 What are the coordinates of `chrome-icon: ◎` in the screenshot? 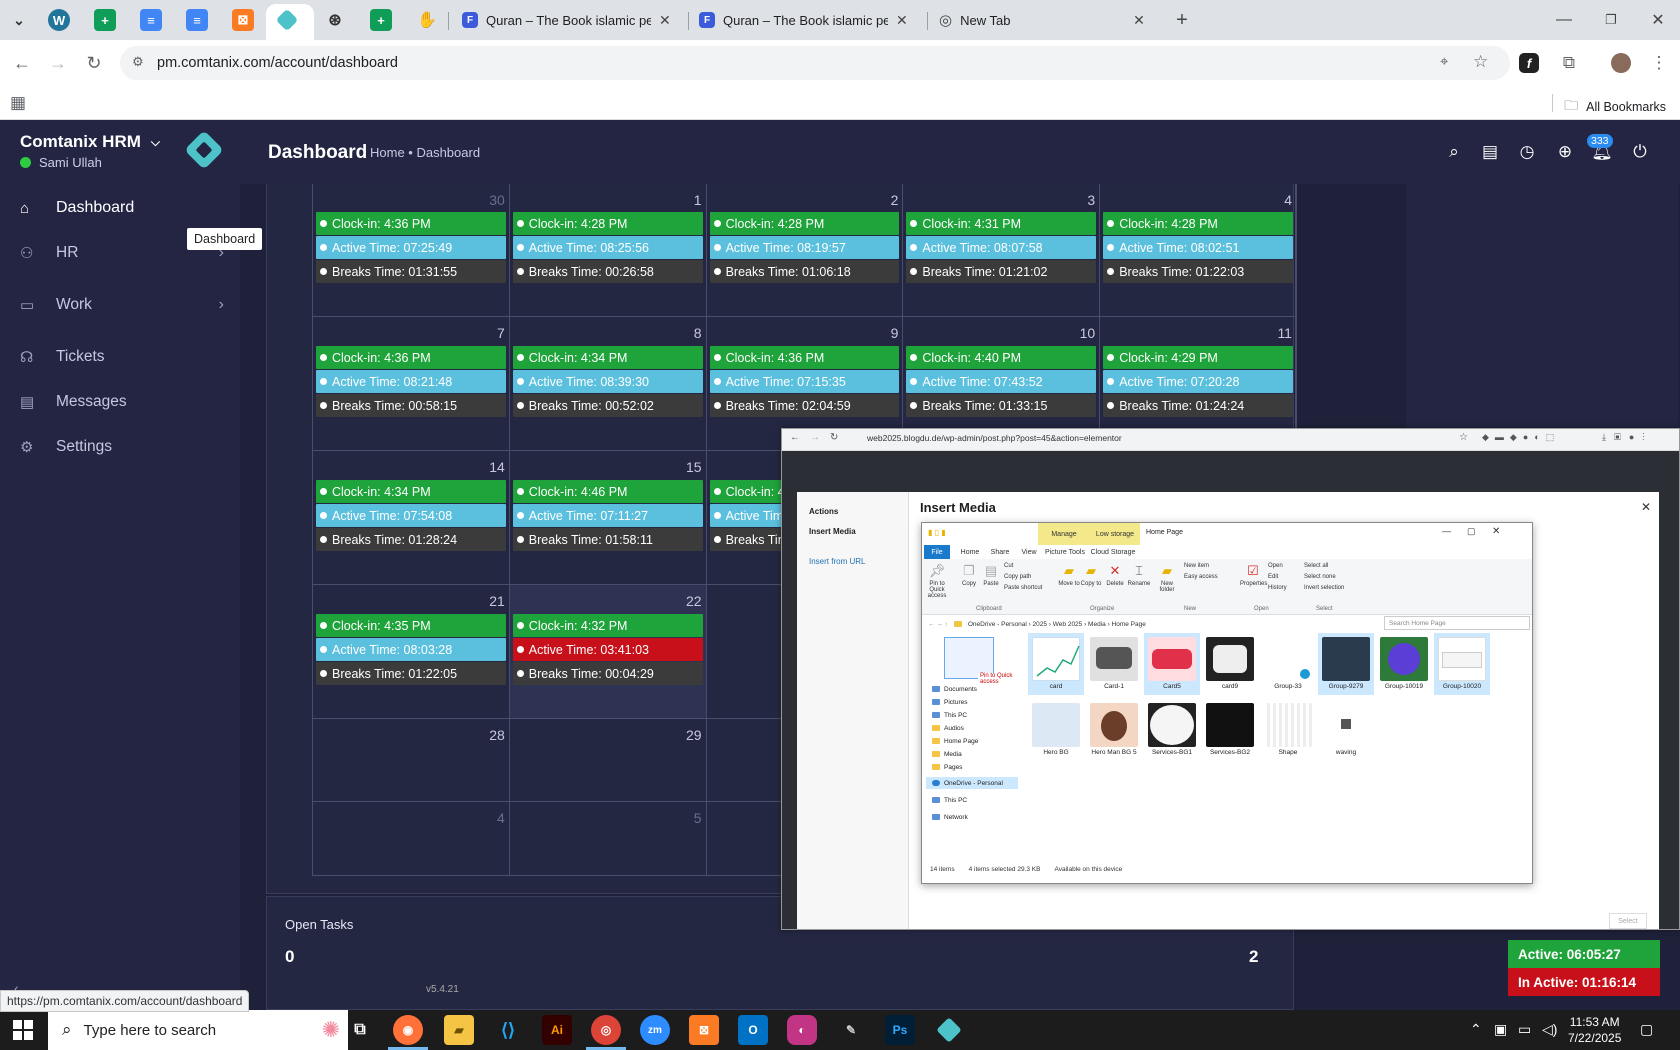 It's located at (606, 1030).